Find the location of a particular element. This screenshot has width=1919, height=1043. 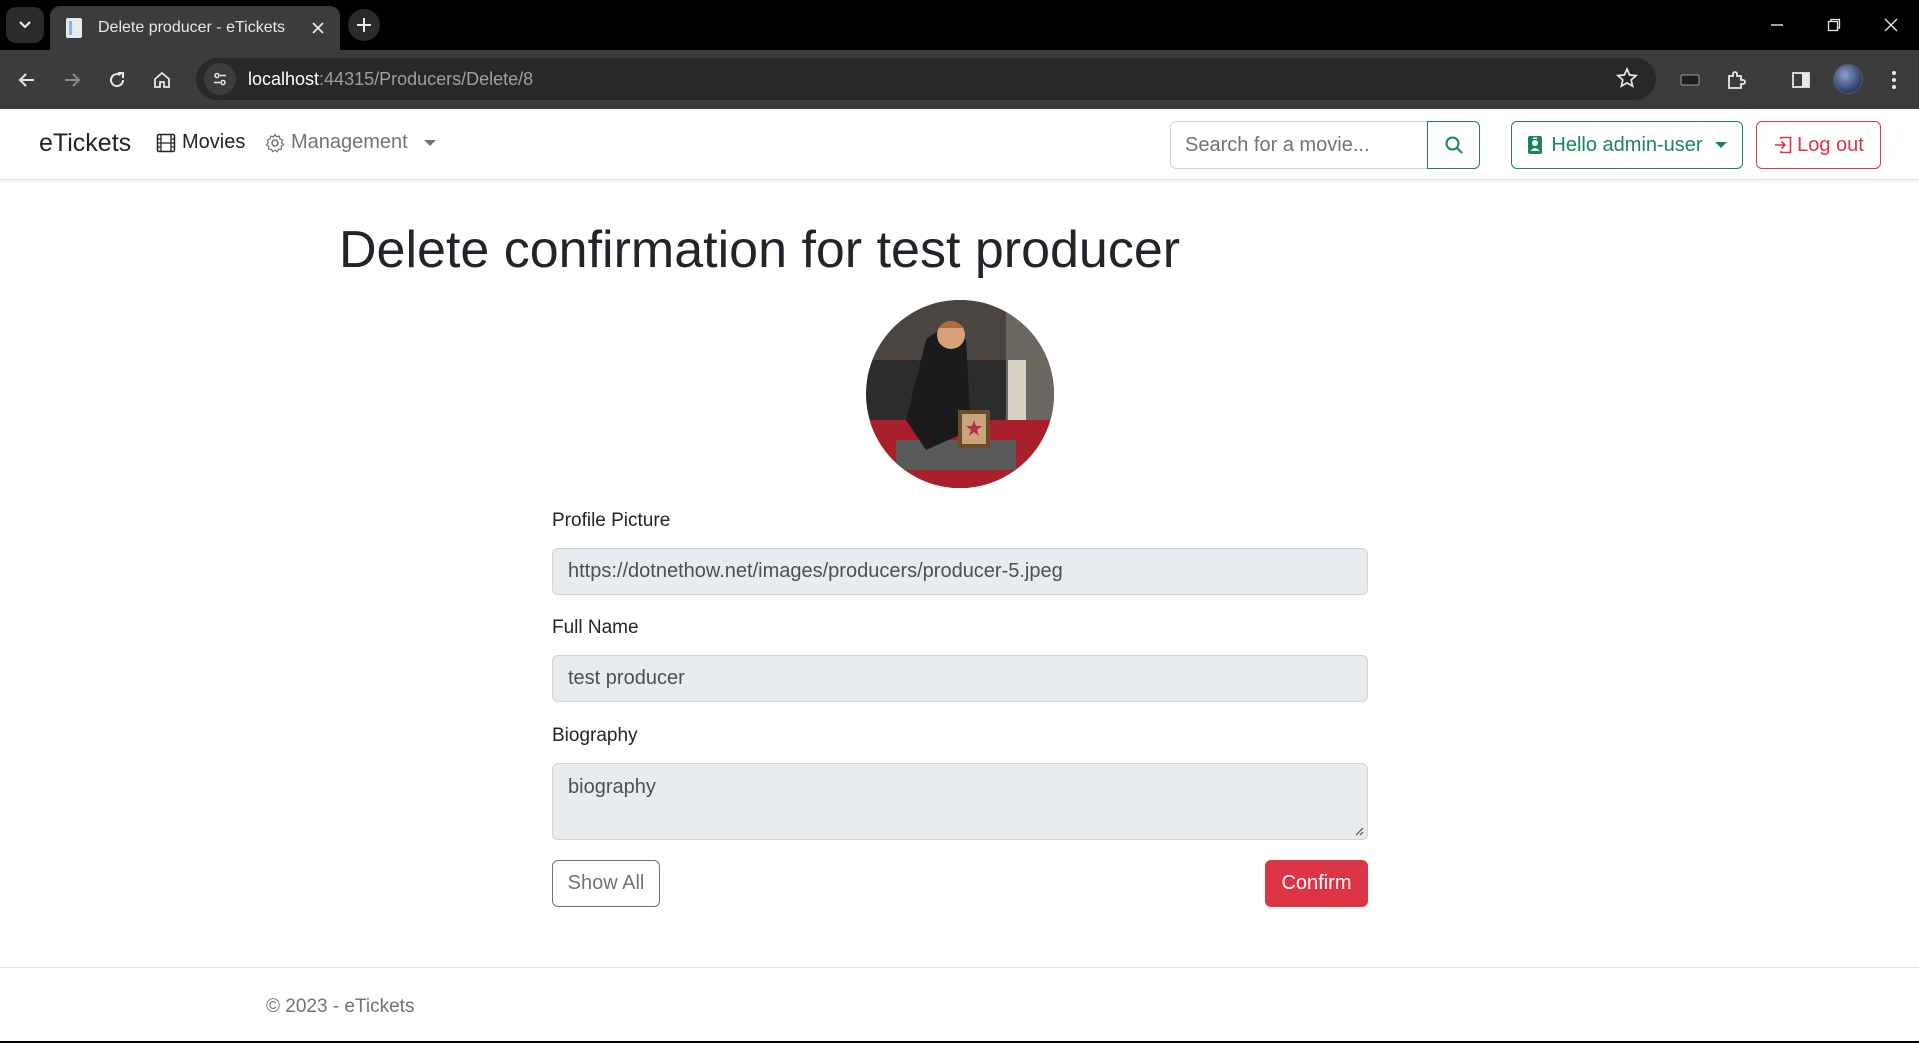

biography-label: Biography is located at coordinates (595, 735).